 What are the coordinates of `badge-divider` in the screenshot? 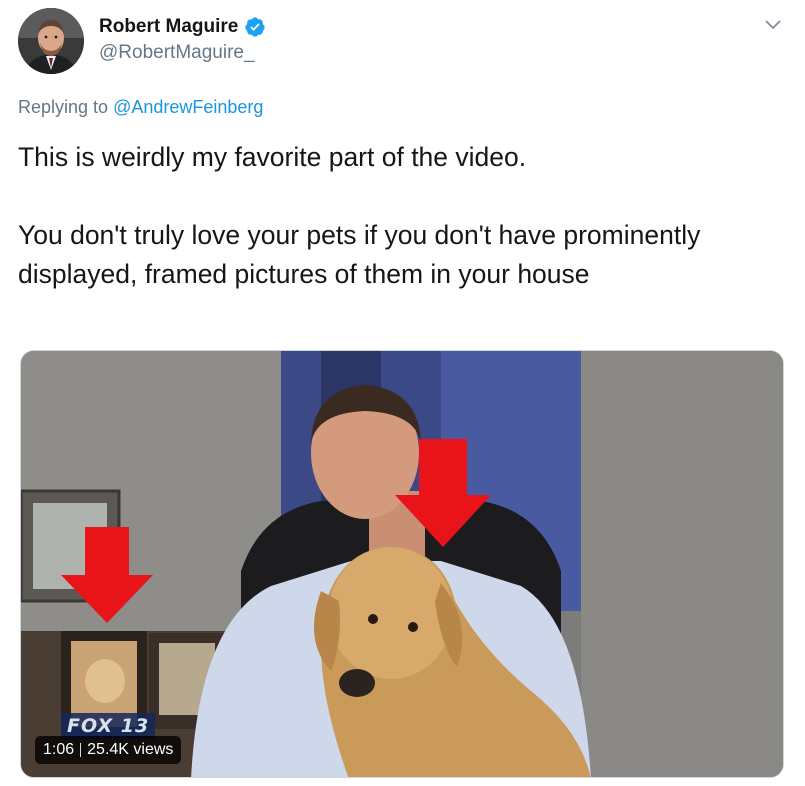 It's located at (81, 750).